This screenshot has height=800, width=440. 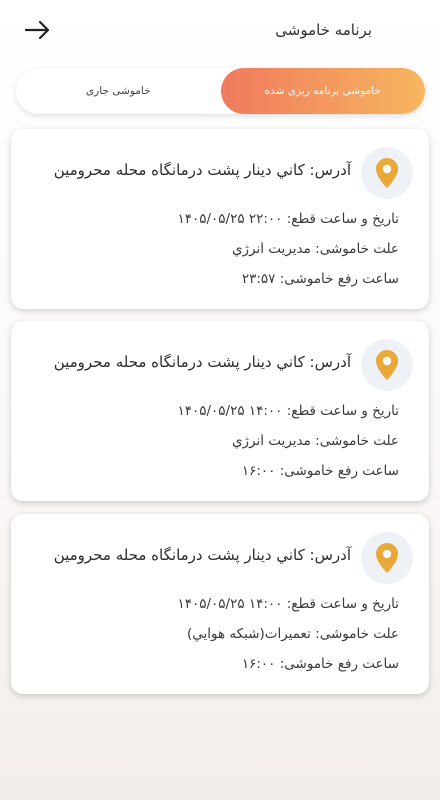 I want to click on outage-tabs: خاموشی برنامه ریزی شده خاموشی جاری, so click(x=220, y=91).